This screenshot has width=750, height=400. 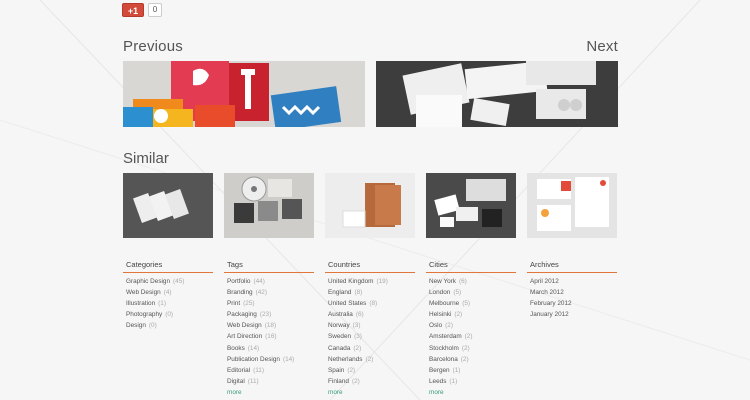 I want to click on list-item: Bergen (1), so click(x=471, y=370).